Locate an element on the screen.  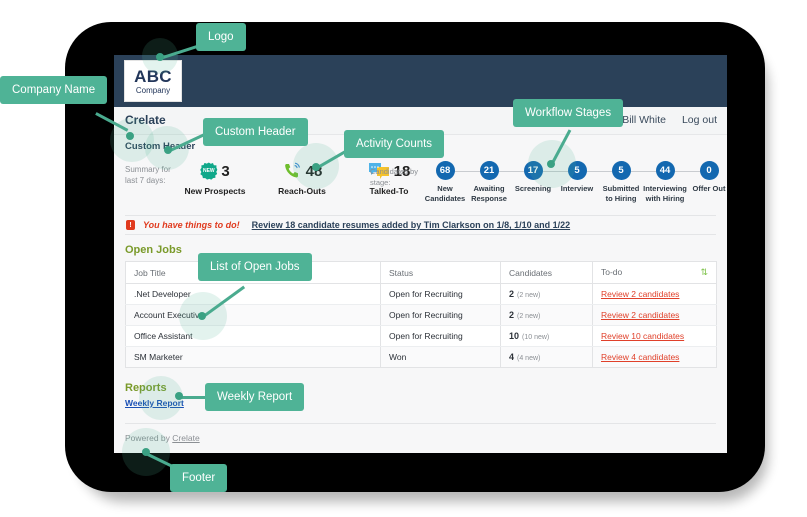
callout-label: List of Open Jobs is located at coordinates (255, 267).